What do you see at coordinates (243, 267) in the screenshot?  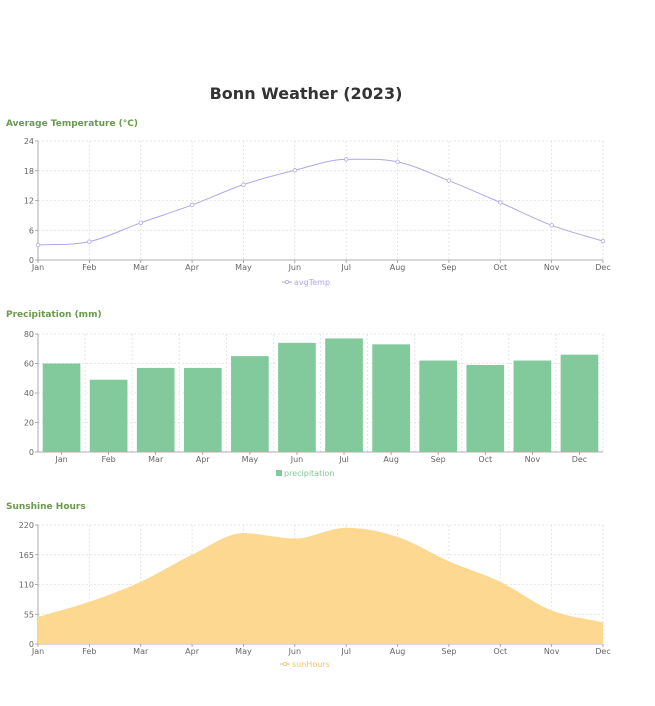 I see `temp-x-tick-label: May` at bounding box center [243, 267].